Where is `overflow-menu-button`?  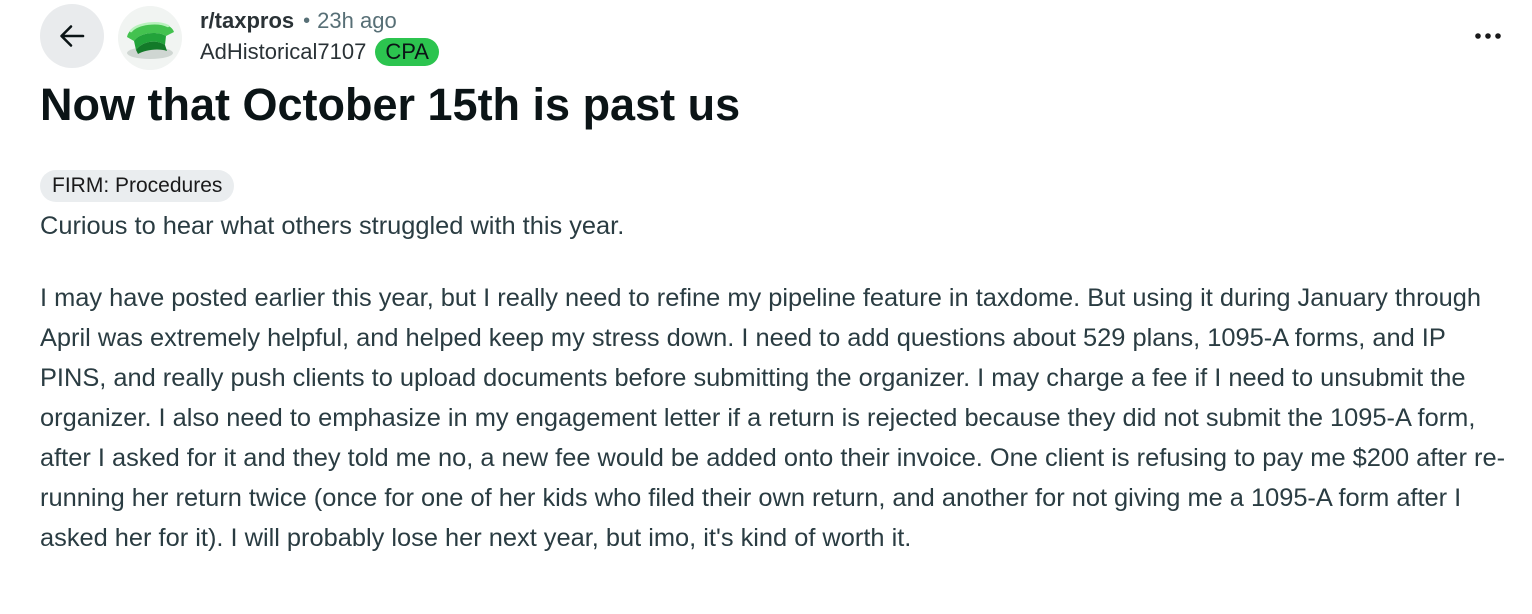
overflow-menu-button is located at coordinates (1488, 36).